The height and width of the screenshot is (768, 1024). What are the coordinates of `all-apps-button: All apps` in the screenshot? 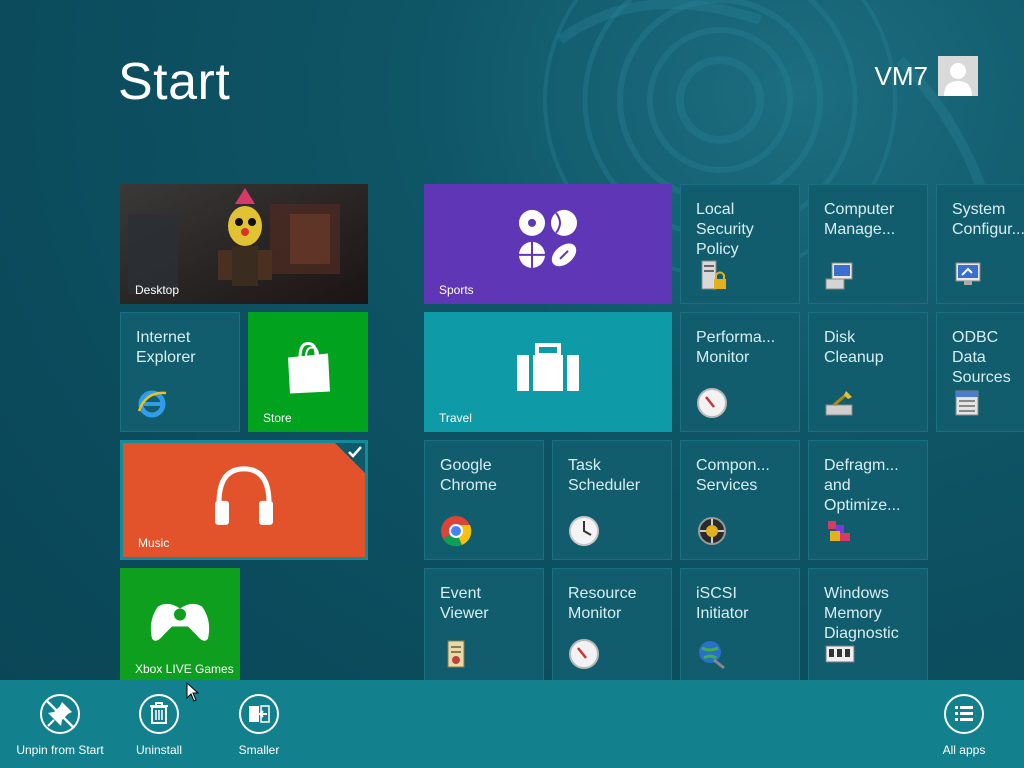 It's located at (964, 725).